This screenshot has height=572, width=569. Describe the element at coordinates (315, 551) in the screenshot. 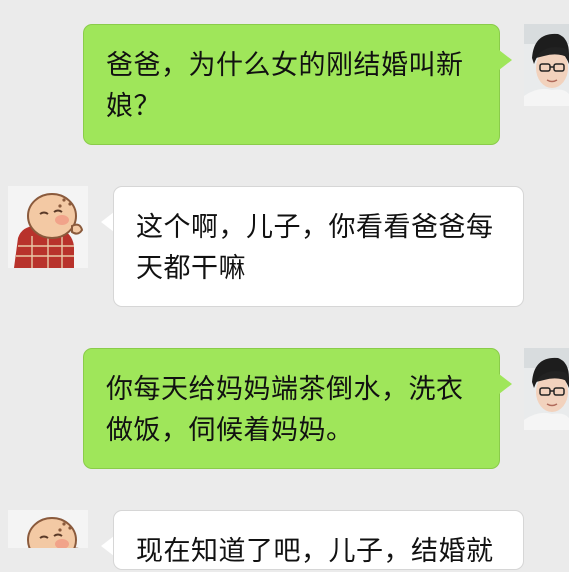

I see `message-text: 现在知道了吧，儿子，结婚就` at that location.